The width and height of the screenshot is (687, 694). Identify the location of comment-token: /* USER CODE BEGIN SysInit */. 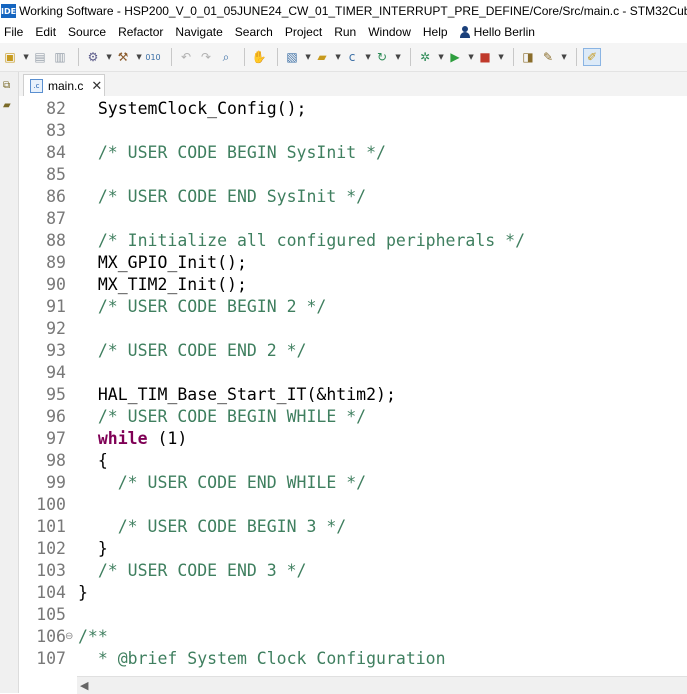
(232, 152).